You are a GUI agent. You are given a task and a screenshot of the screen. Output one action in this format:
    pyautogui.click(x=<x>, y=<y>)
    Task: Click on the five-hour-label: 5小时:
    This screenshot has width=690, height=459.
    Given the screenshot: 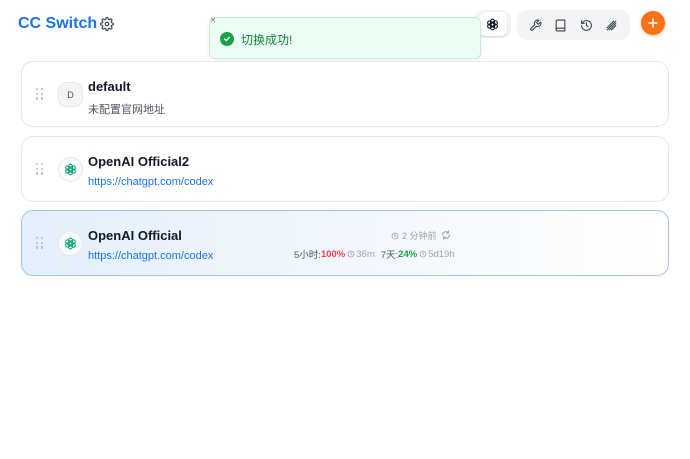 What is the action you would take?
    pyautogui.click(x=307, y=255)
    